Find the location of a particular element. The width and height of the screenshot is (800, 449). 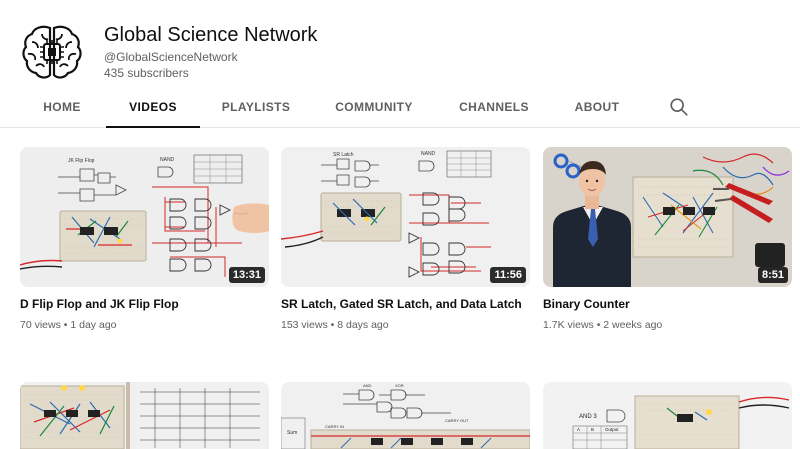

video-meta: 70 views • 1 day ago is located at coordinates (144, 325).